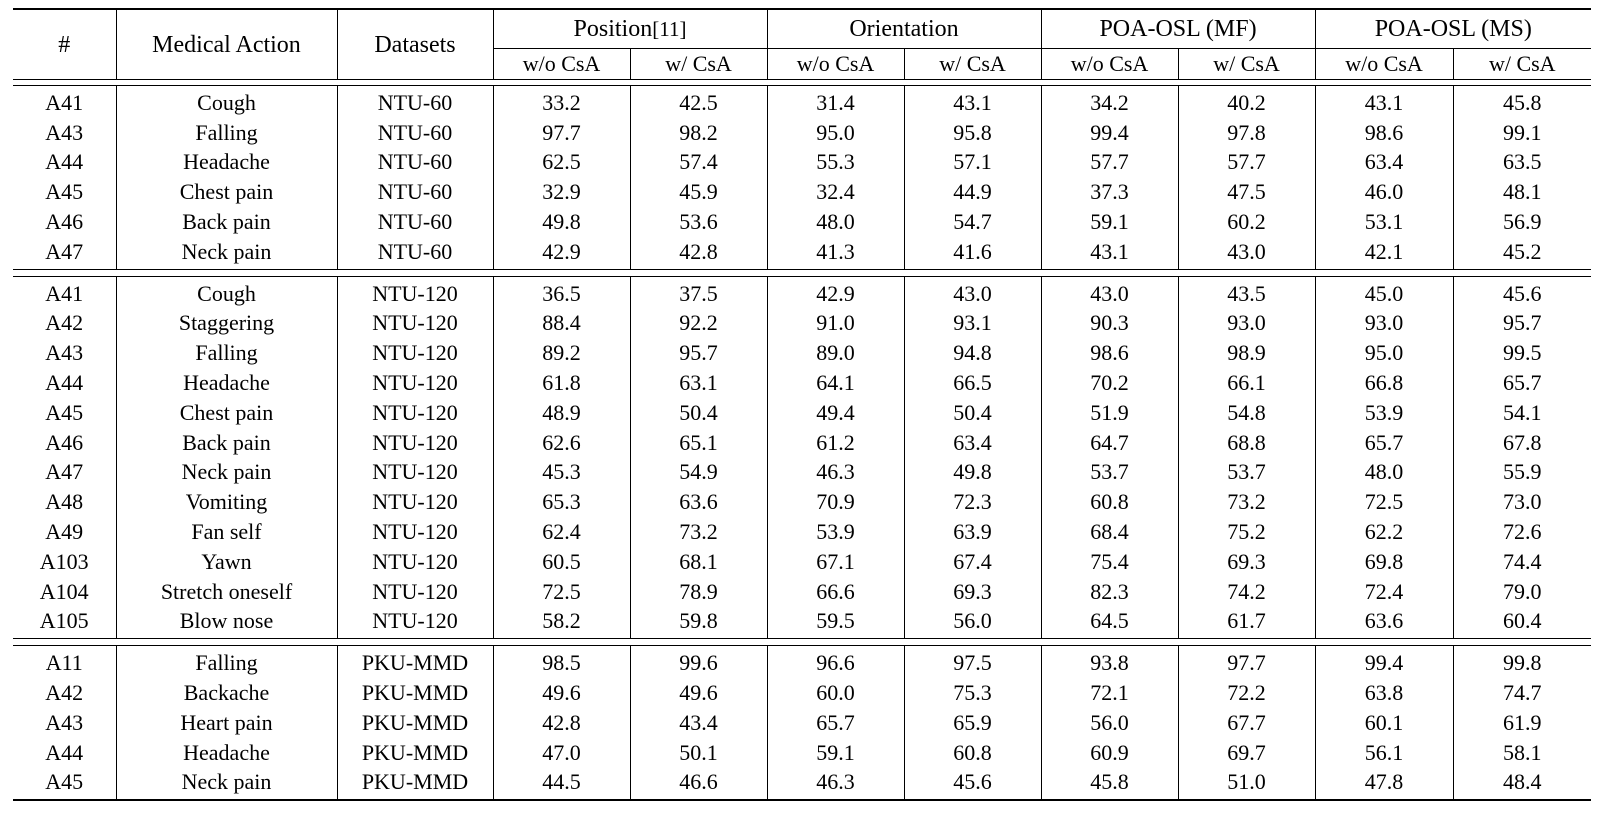  Describe the element at coordinates (226, 192) in the screenshot. I see `cell-medical-action: Chest pain` at that location.